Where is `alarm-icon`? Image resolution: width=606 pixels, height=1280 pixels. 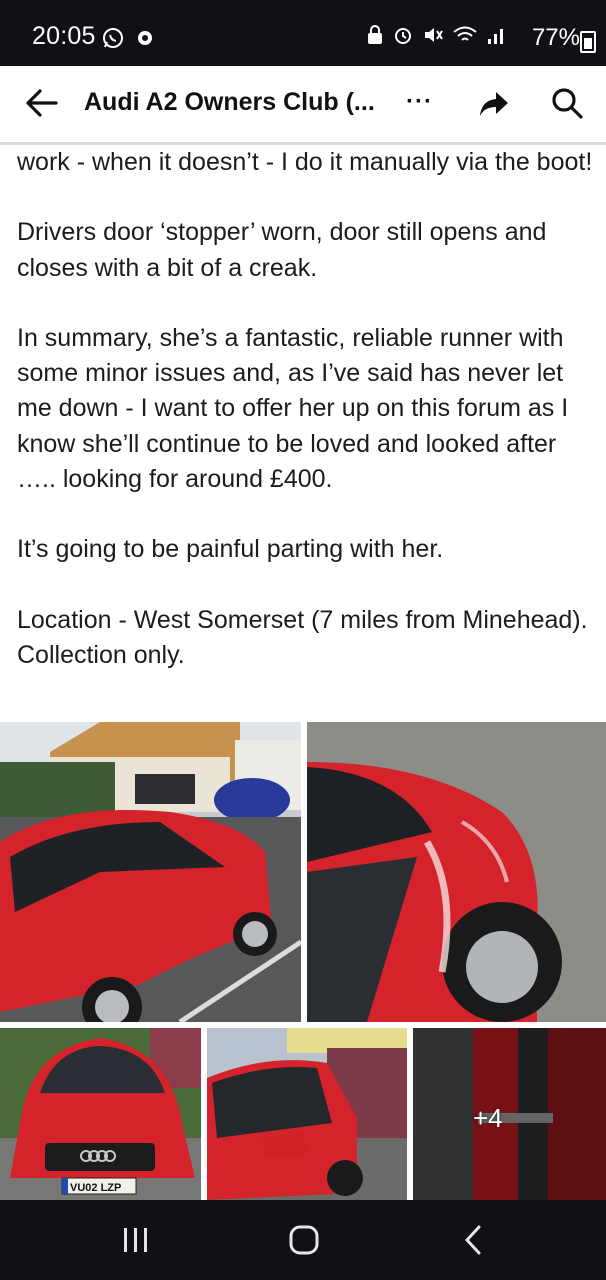 alarm-icon is located at coordinates (403, 36).